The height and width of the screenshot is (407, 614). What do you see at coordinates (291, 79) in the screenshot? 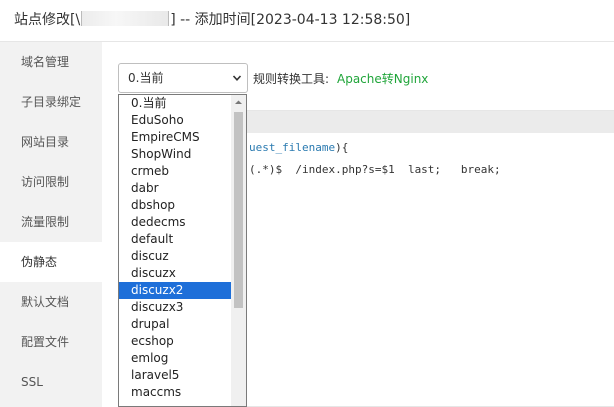
I see `rule-convert-label: 规则转换工具:` at bounding box center [291, 79].